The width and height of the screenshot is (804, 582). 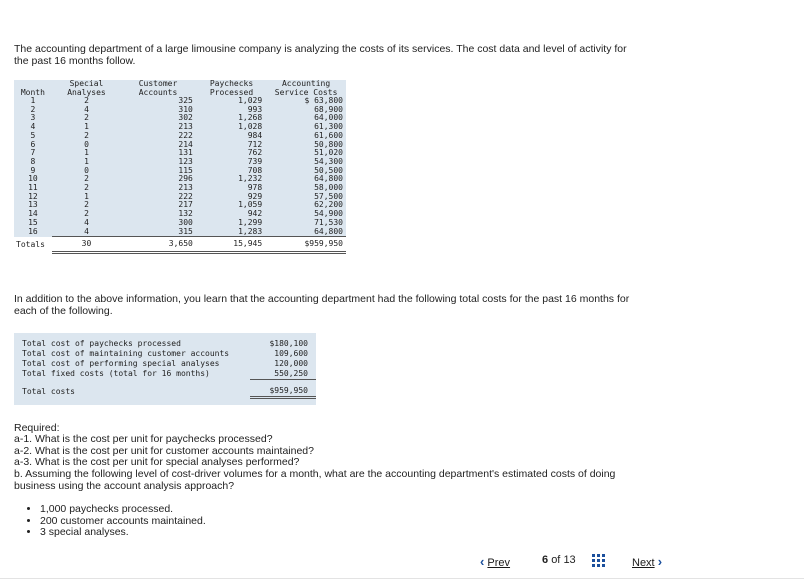 I want to click on cost-value: 550,250, so click(x=291, y=373).